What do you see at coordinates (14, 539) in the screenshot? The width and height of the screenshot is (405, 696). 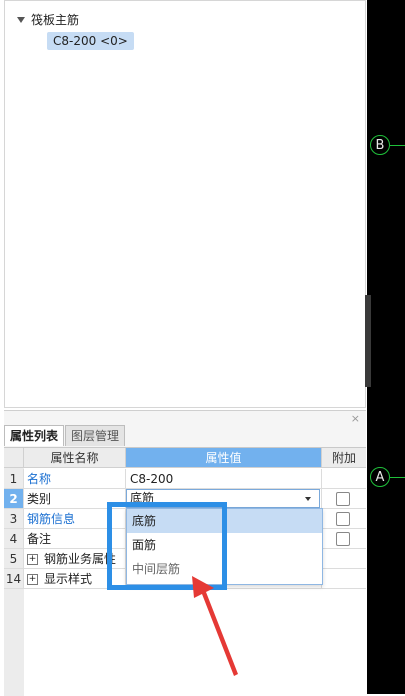 I see `row-number: 4` at bounding box center [14, 539].